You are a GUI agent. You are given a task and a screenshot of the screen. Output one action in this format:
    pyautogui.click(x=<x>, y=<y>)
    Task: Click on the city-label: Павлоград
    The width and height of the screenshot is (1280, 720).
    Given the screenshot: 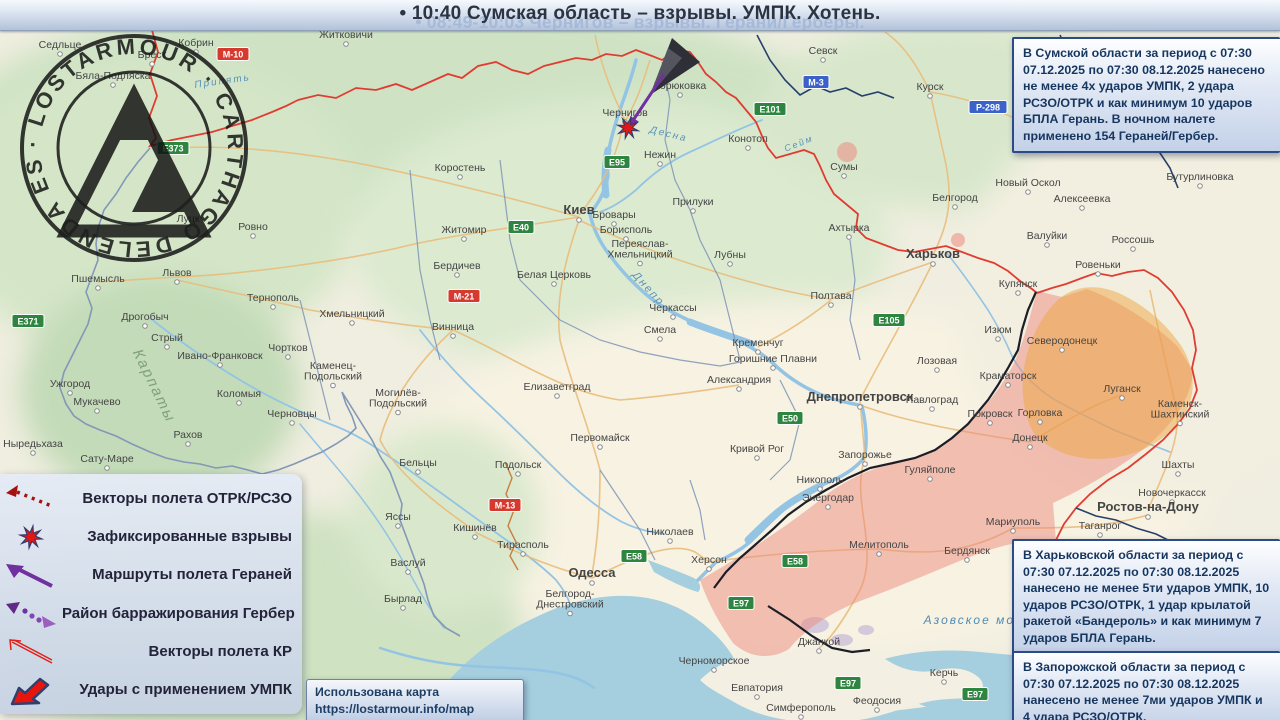 What is the action you would take?
    pyautogui.click(x=932, y=400)
    